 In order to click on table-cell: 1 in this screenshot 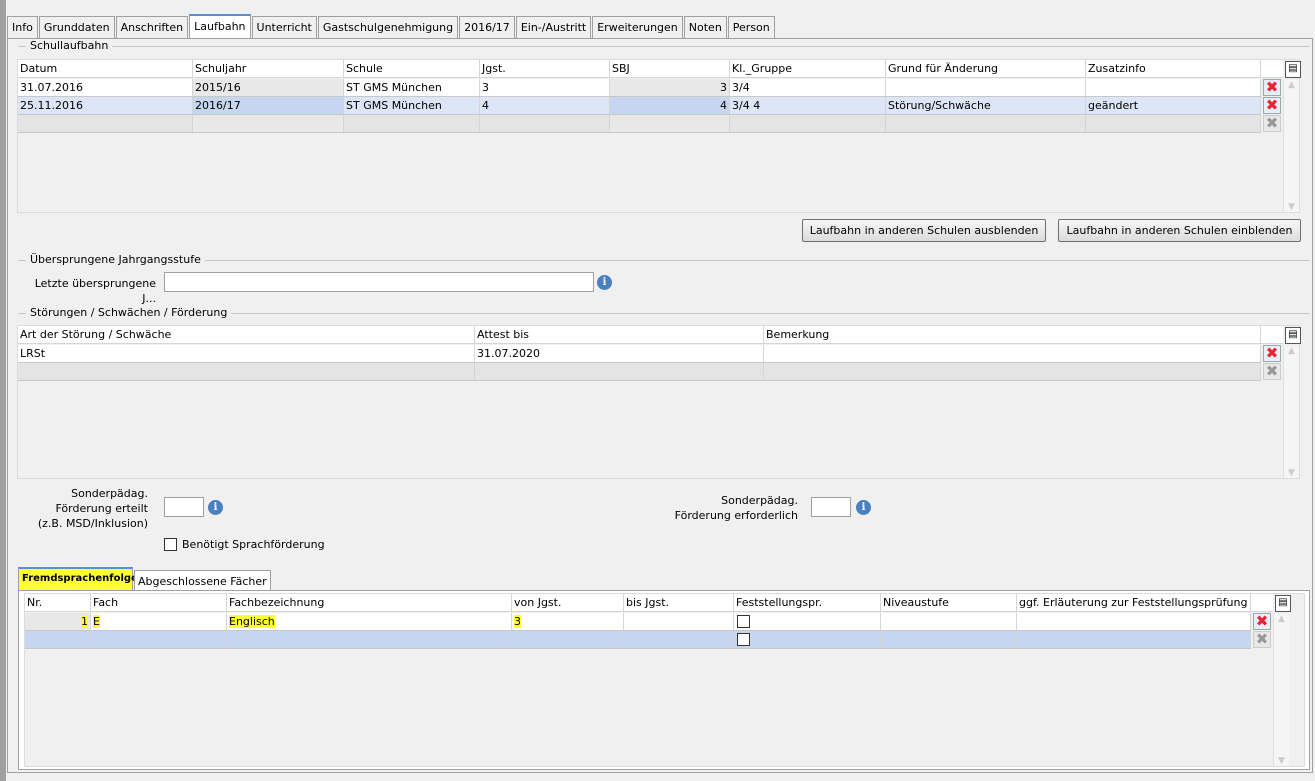, I will do `click(58, 621)`.